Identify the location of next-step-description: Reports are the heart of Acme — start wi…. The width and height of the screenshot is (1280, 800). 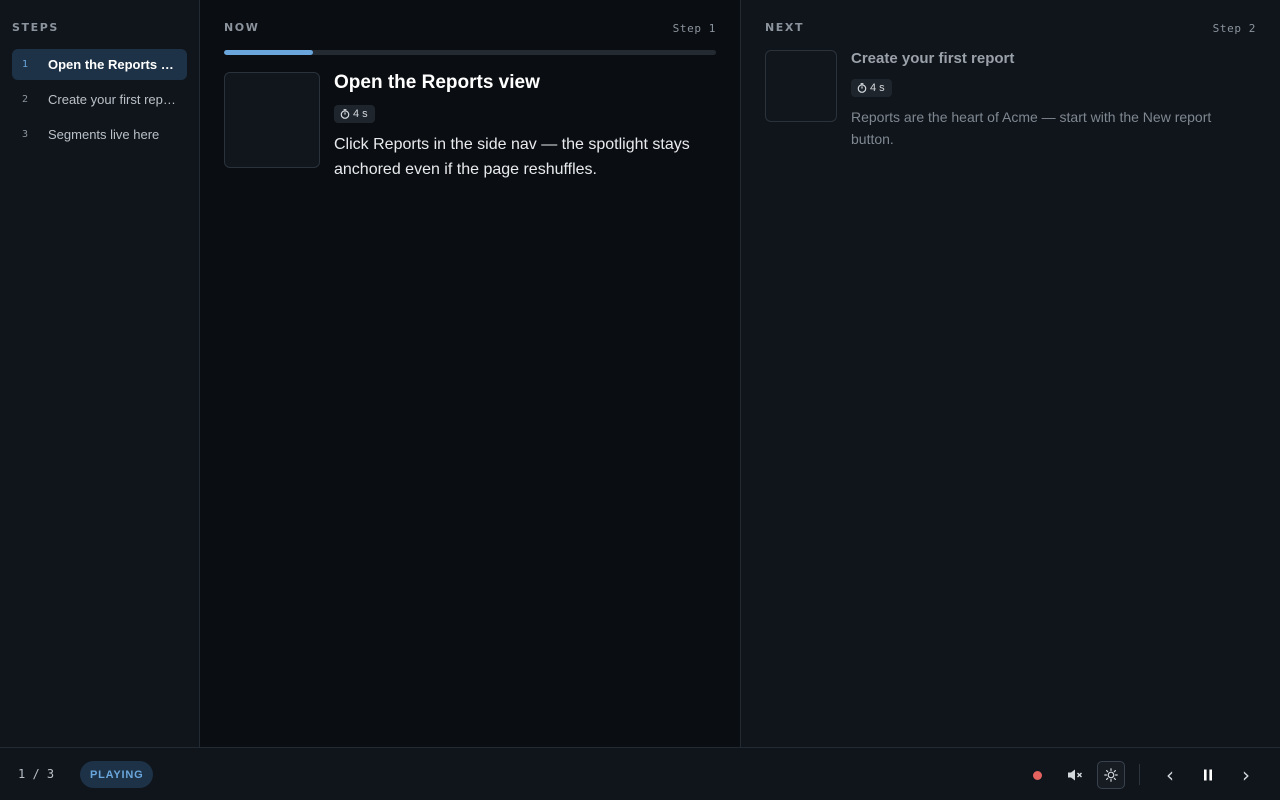
(1031, 128).